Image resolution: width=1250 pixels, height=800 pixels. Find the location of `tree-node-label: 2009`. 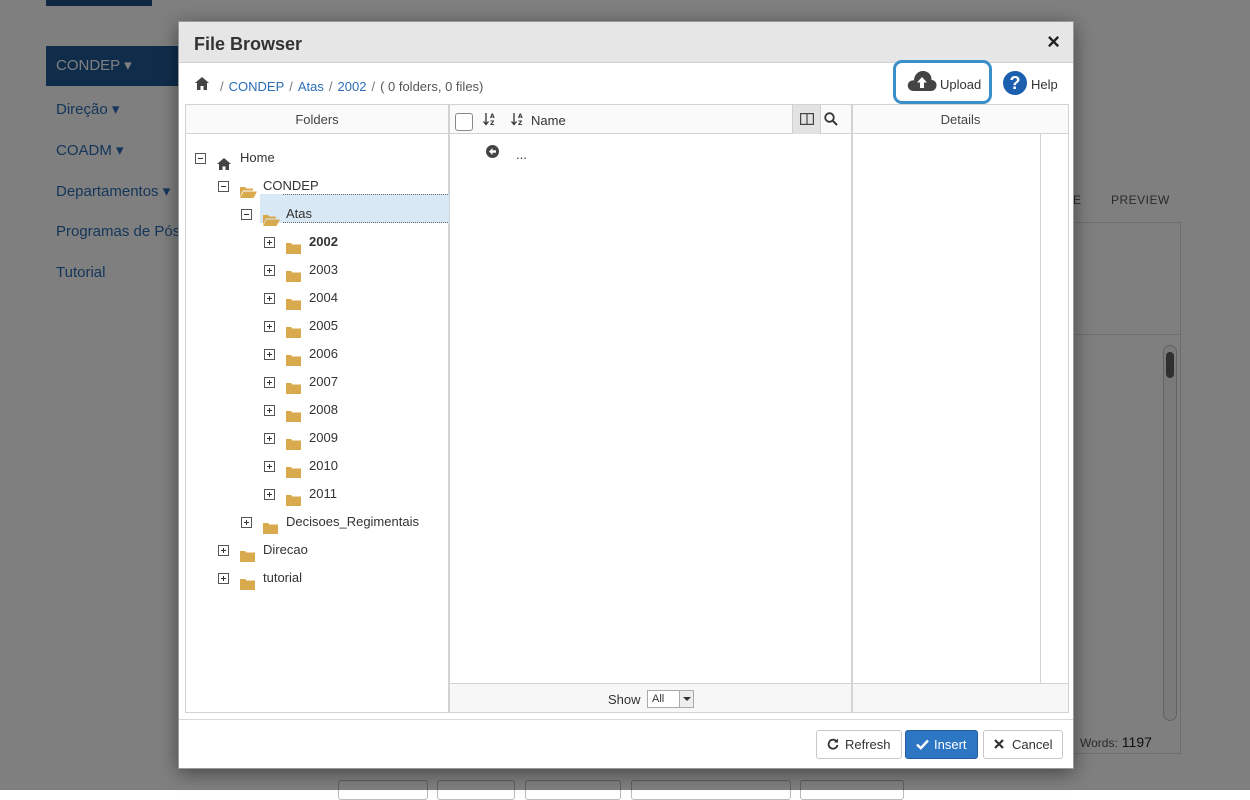

tree-node-label: 2009 is located at coordinates (323, 437).